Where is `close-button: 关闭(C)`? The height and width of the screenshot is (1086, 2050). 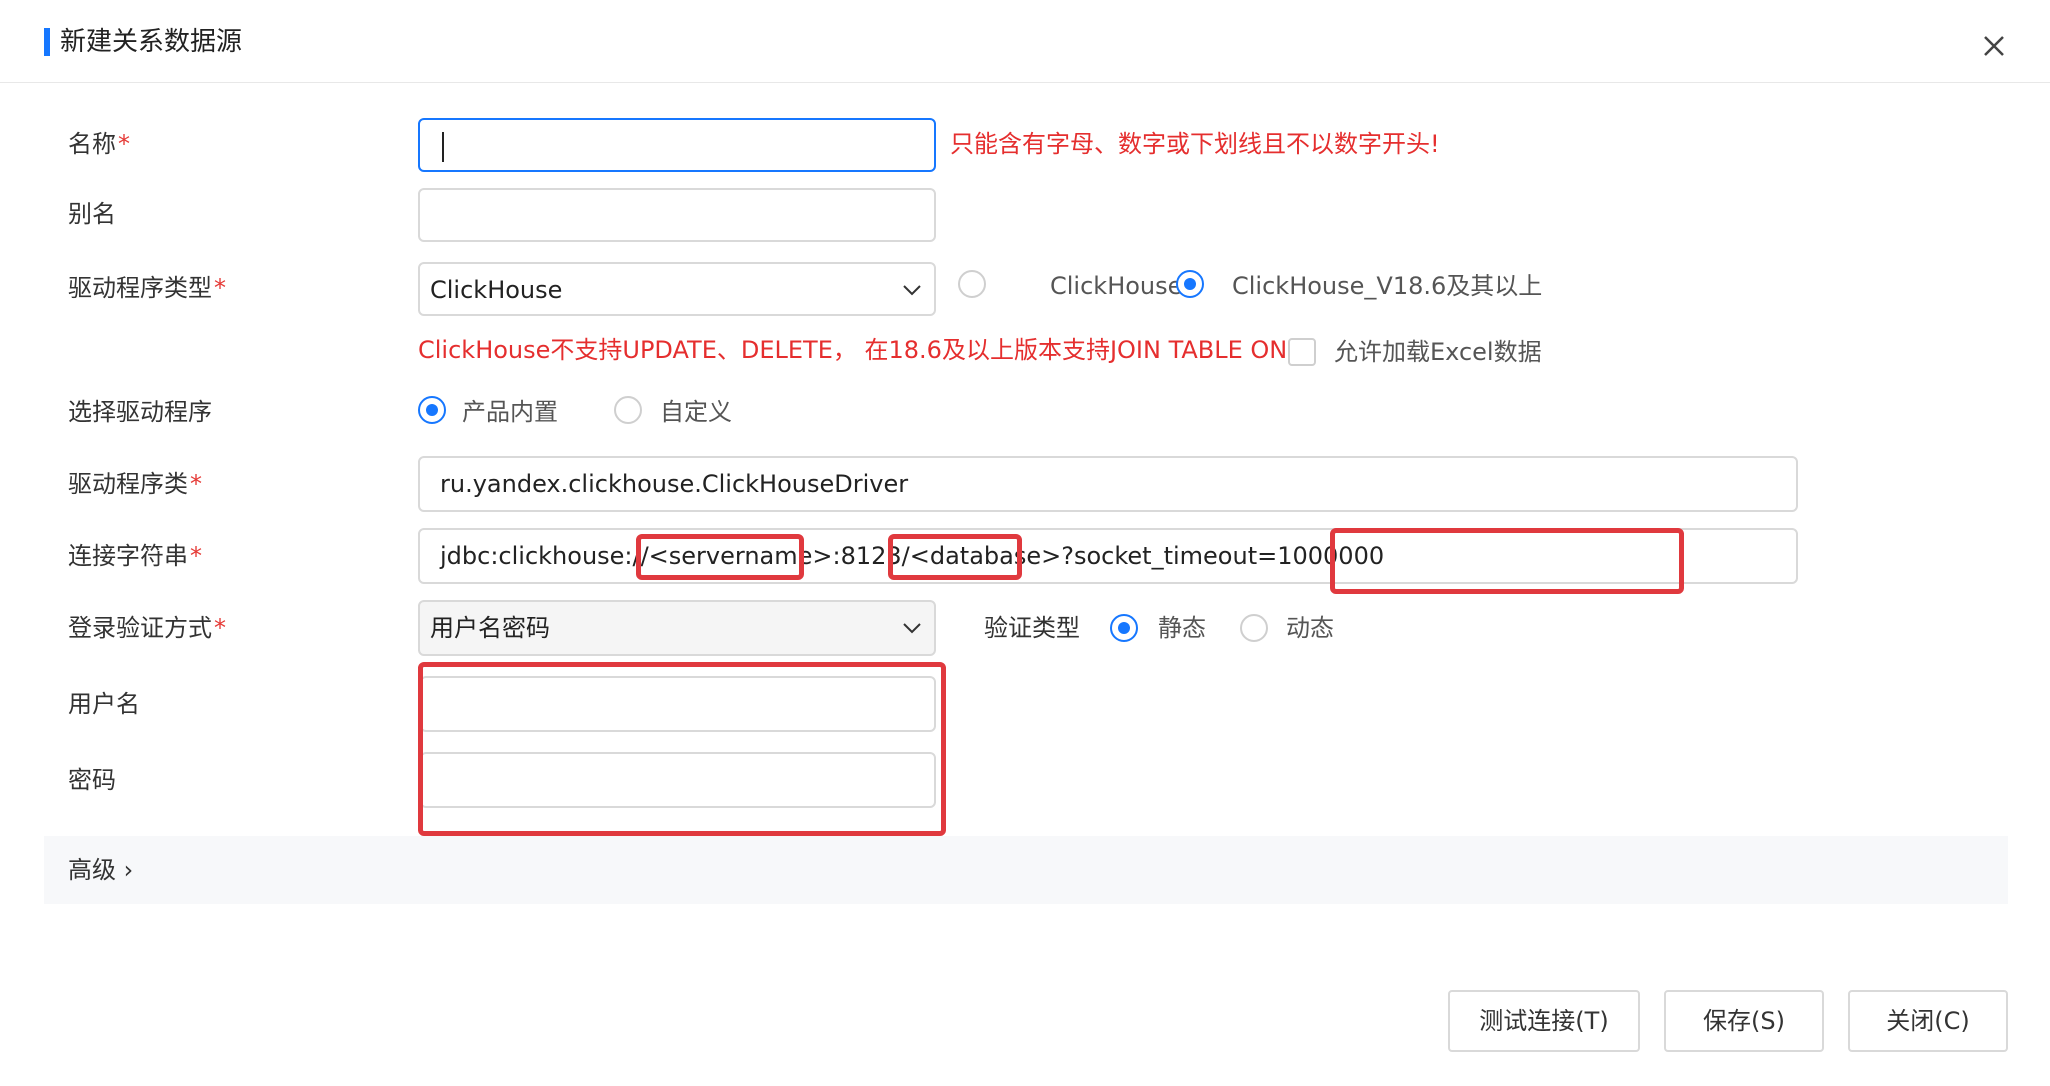
close-button: 关闭(C) is located at coordinates (1928, 1021).